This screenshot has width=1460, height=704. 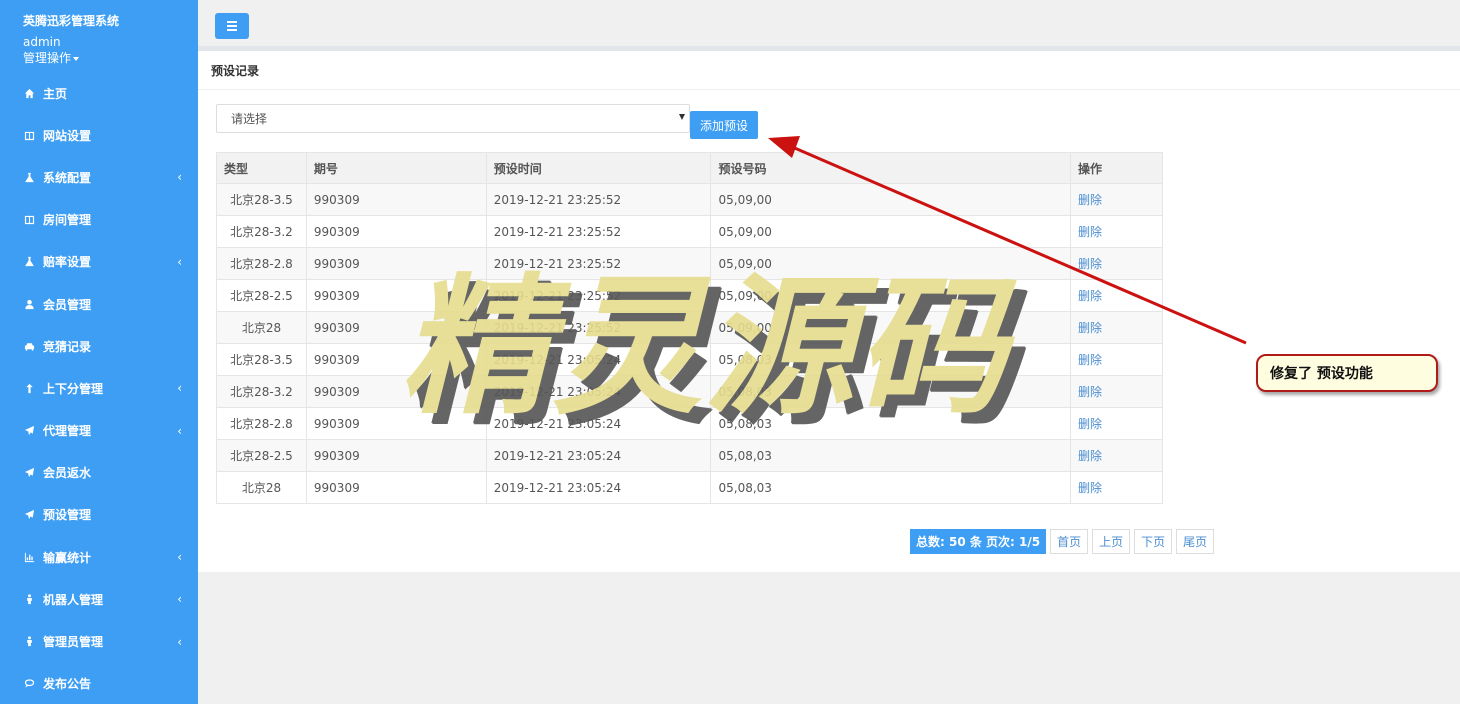 What do you see at coordinates (99, 262) in the screenshot?
I see `sidebar-item-4: 赔率设置 ‹` at bounding box center [99, 262].